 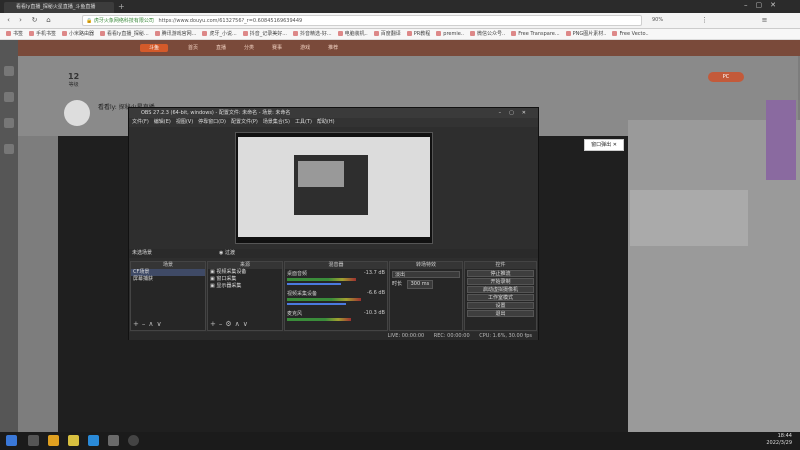 I want to click on obs-menu-item: 视图(V), so click(x=184, y=122).